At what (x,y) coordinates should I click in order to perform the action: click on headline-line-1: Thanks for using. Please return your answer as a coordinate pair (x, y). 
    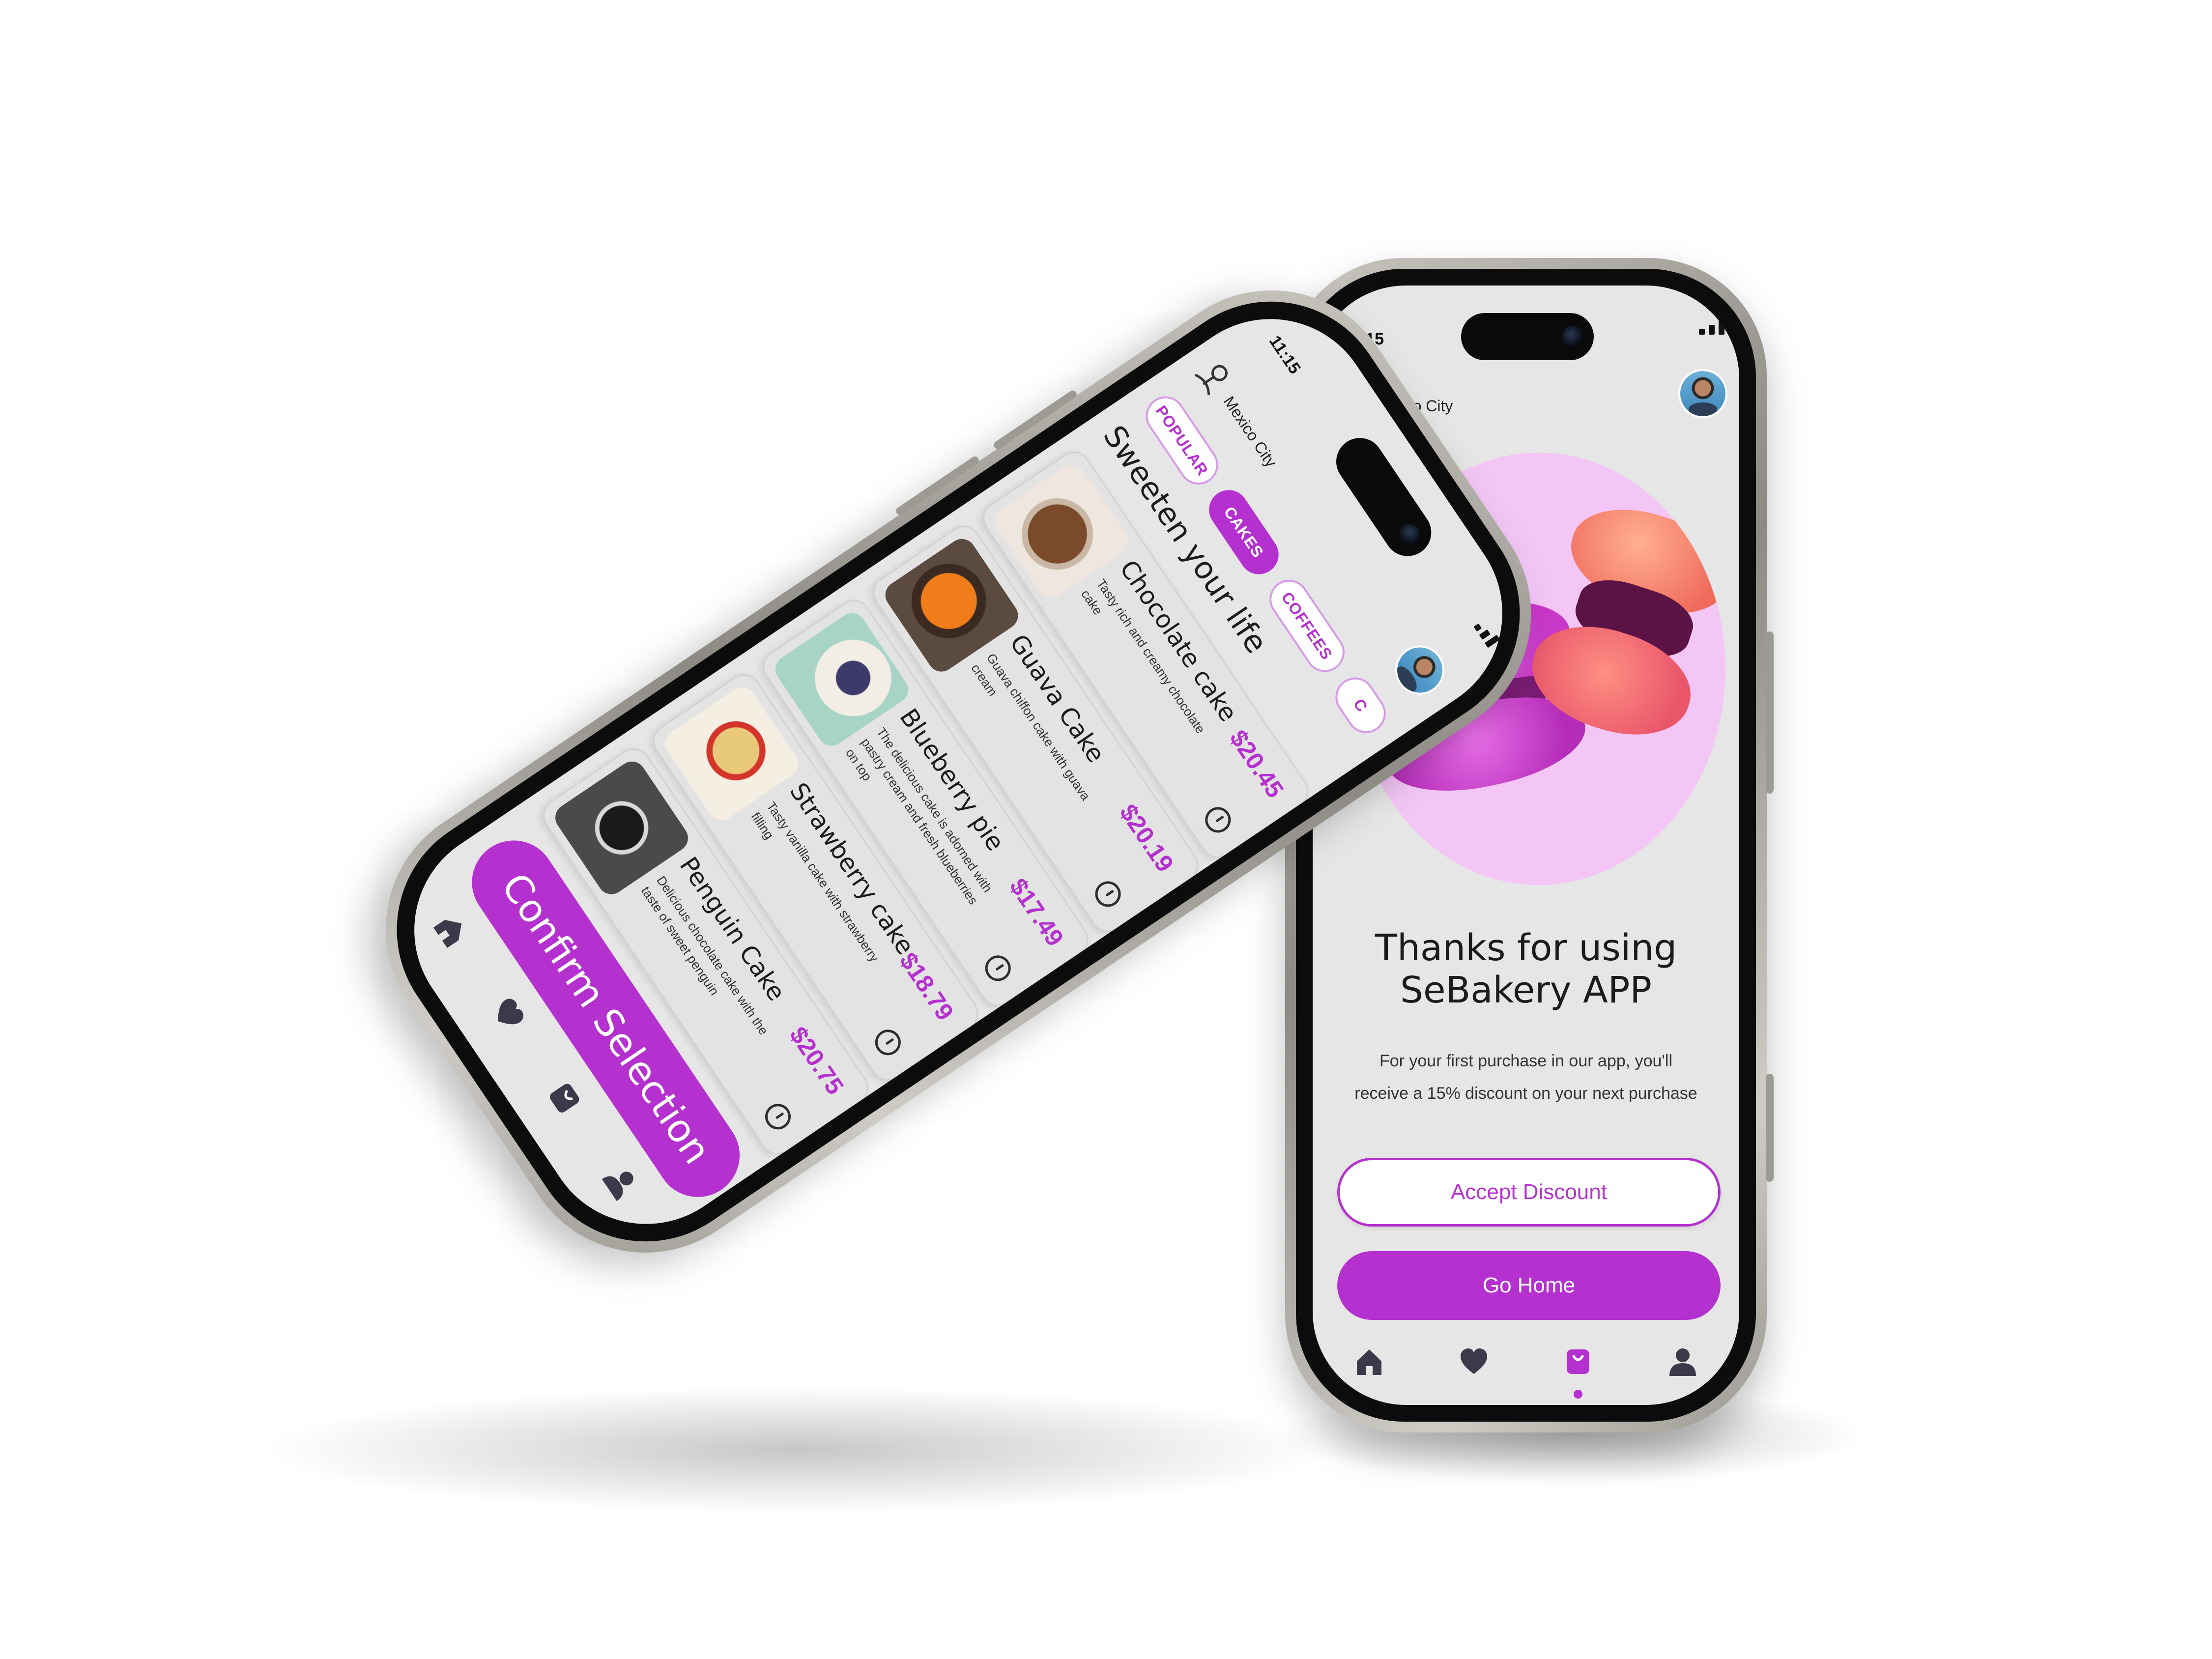
    Looking at the image, I should click on (1526, 948).